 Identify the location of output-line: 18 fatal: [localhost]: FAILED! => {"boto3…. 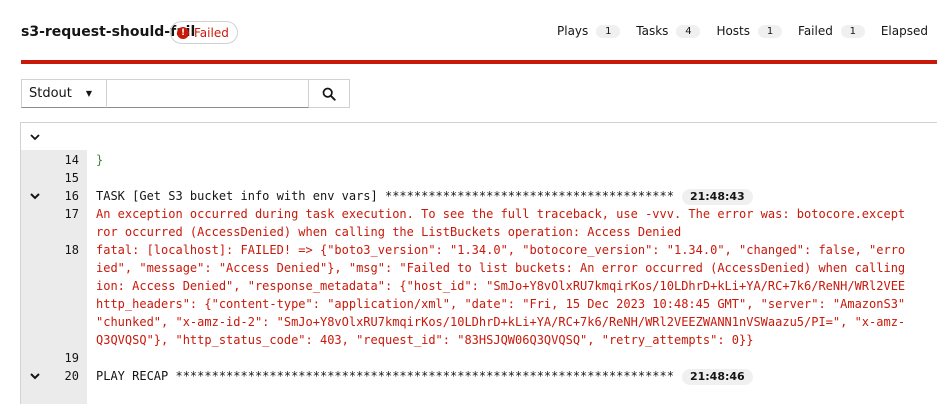
(479, 250).